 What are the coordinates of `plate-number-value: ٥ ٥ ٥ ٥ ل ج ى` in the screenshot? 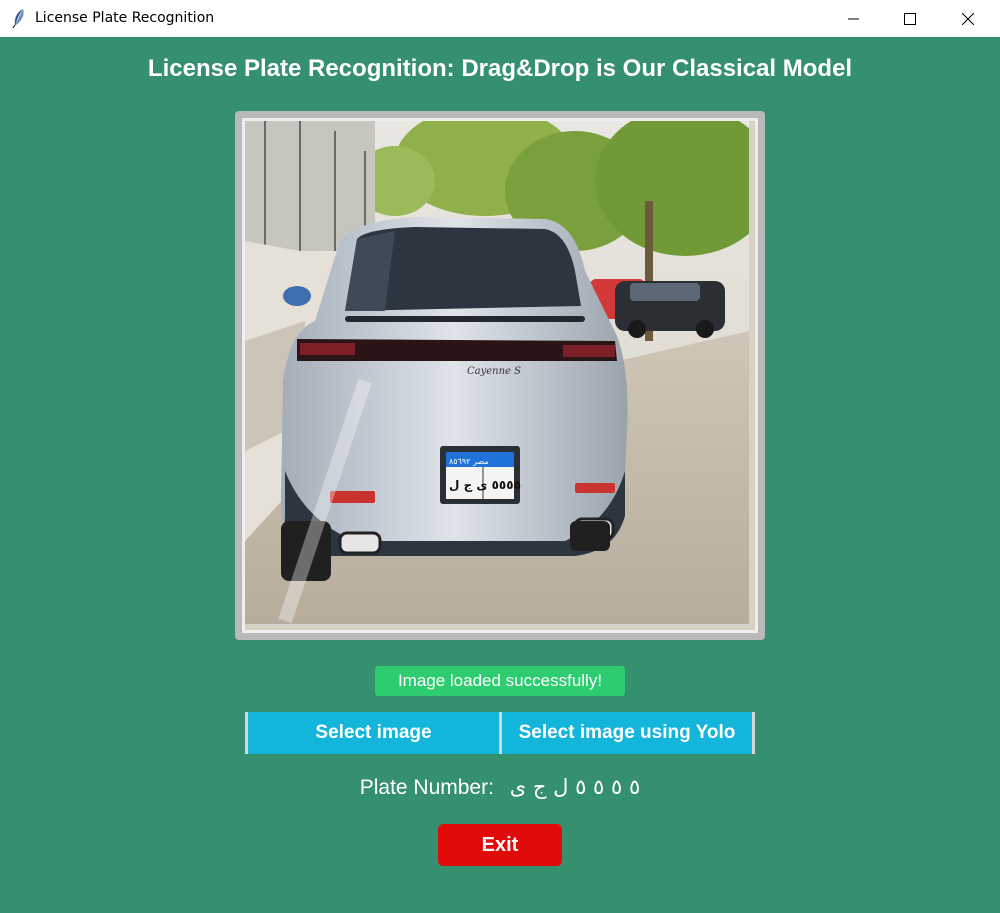 It's located at (575, 787).